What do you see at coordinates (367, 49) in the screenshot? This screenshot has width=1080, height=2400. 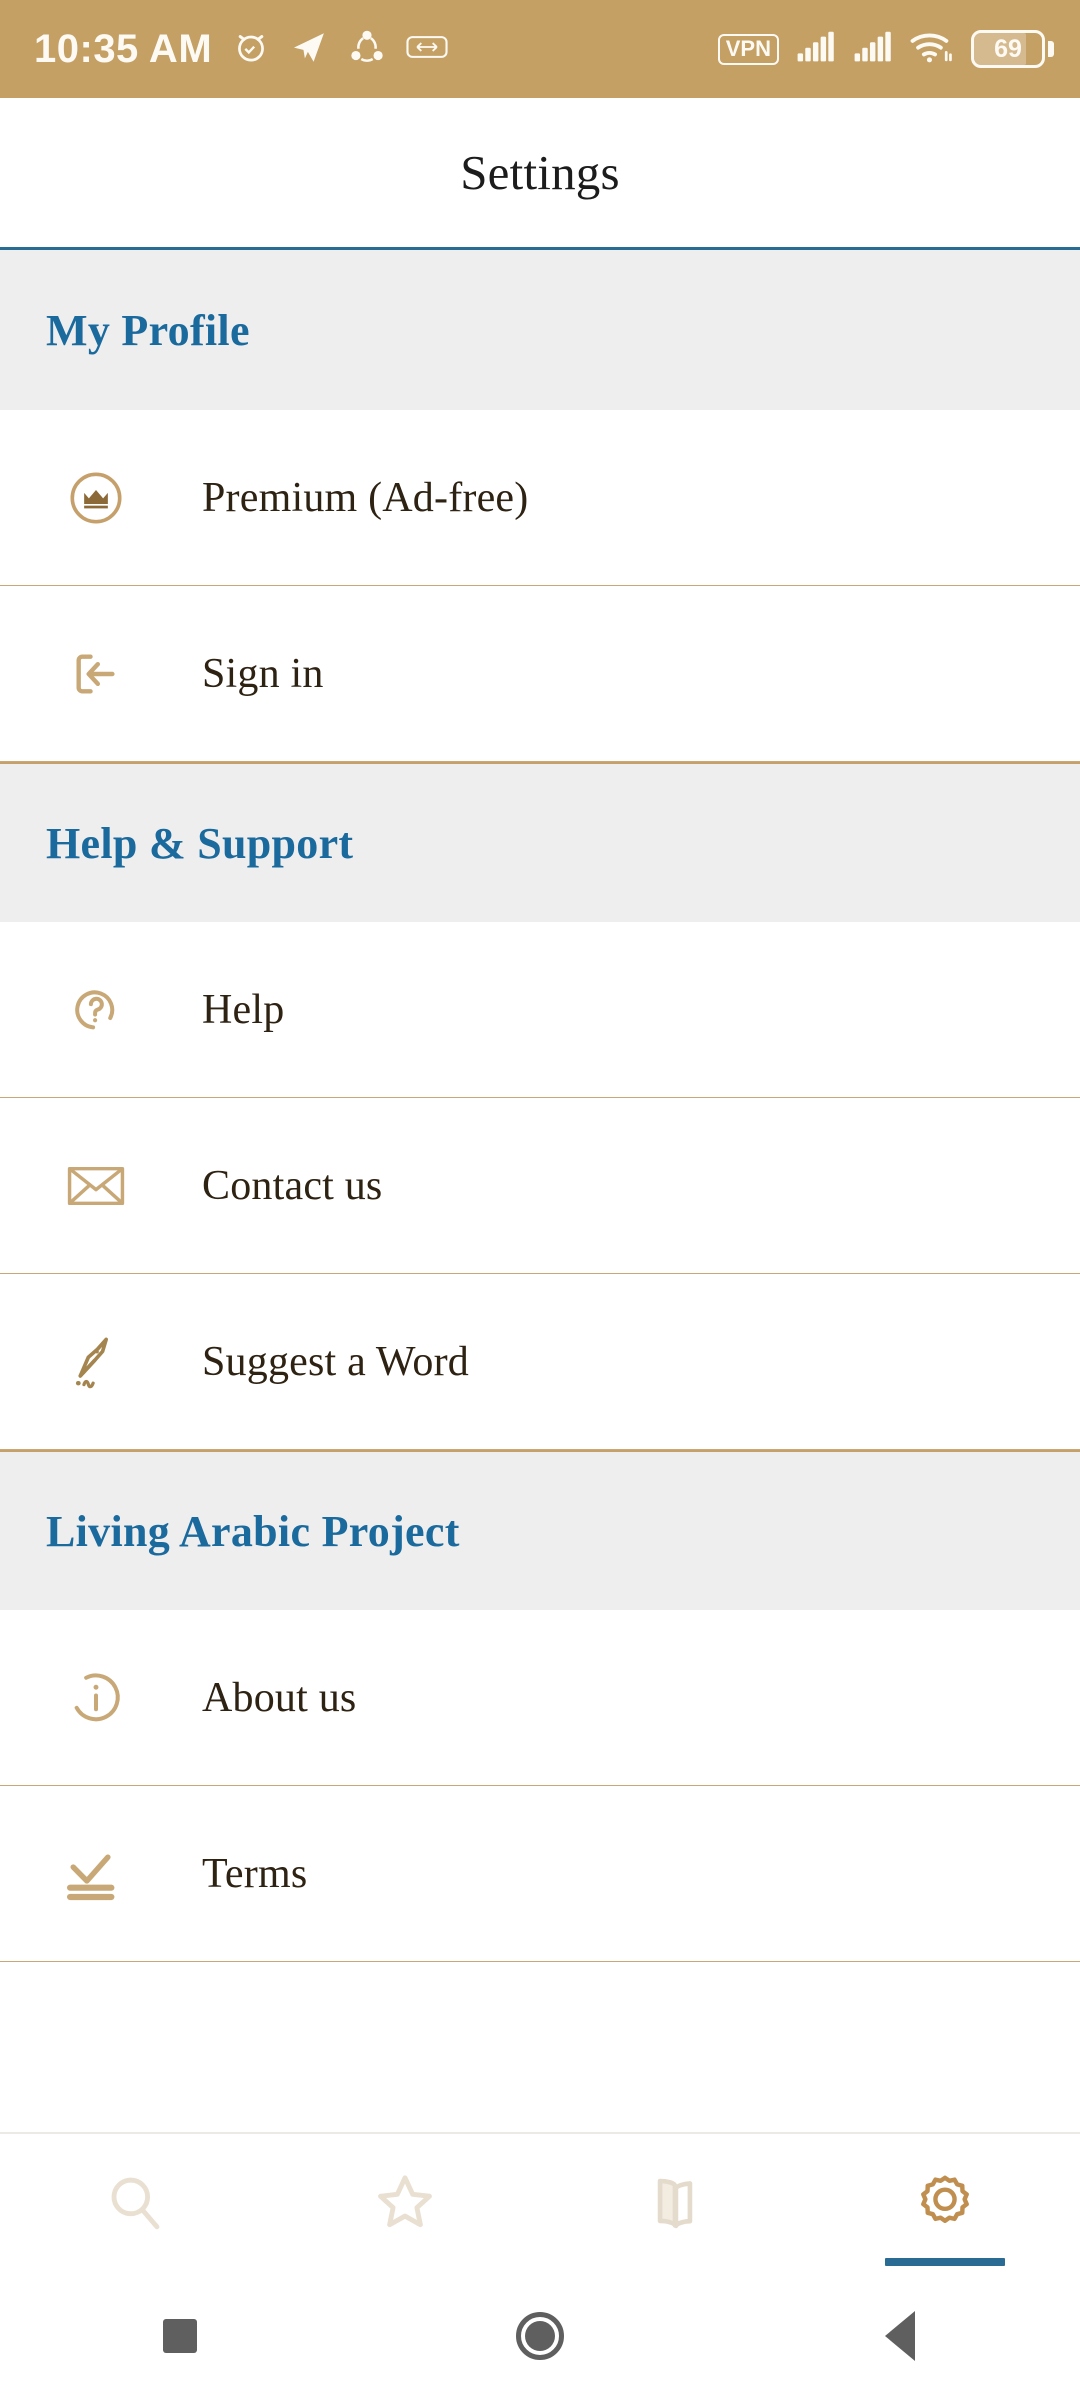 I see `shareit-icon` at bounding box center [367, 49].